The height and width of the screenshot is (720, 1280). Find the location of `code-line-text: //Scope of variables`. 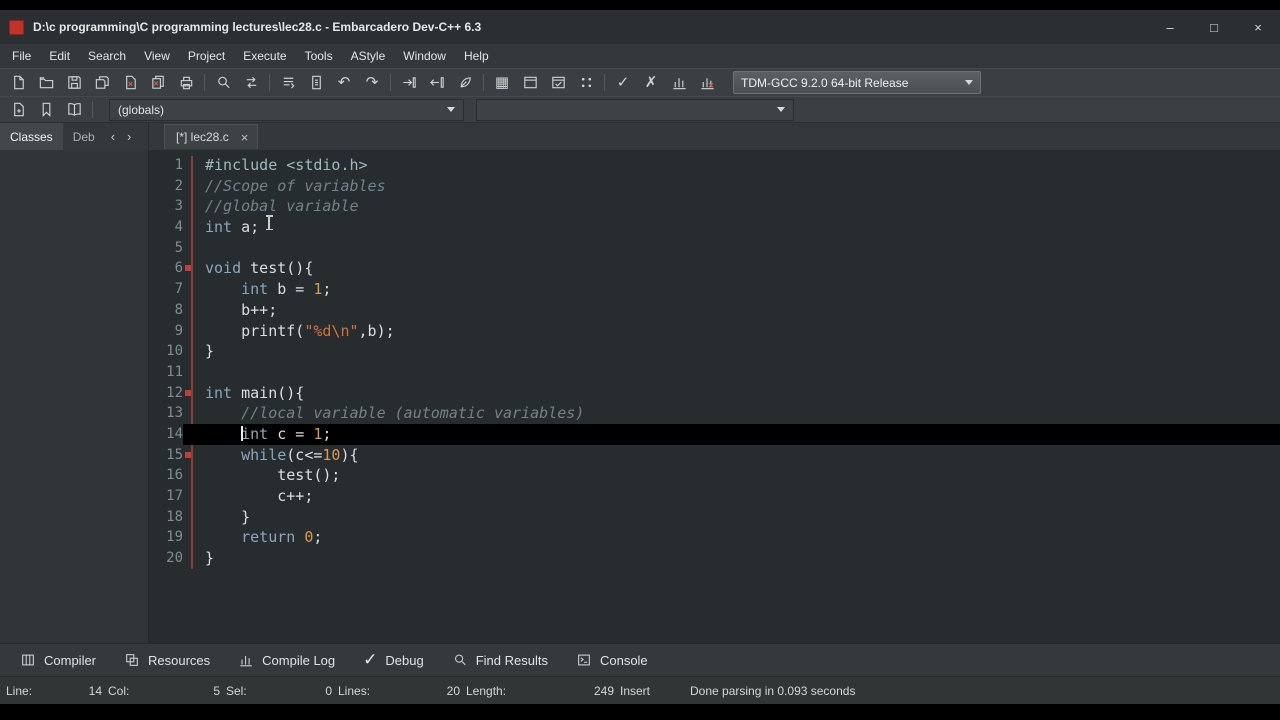

code-line-text: //Scope of variables is located at coordinates (731, 186).